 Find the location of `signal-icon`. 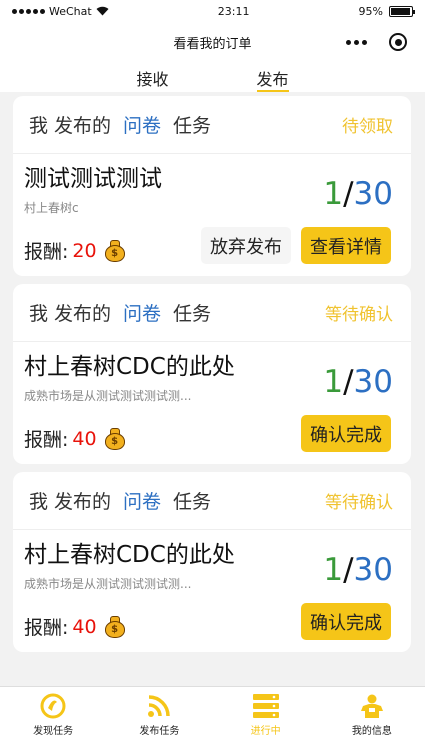

signal-icon is located at coordinates (28, 11).